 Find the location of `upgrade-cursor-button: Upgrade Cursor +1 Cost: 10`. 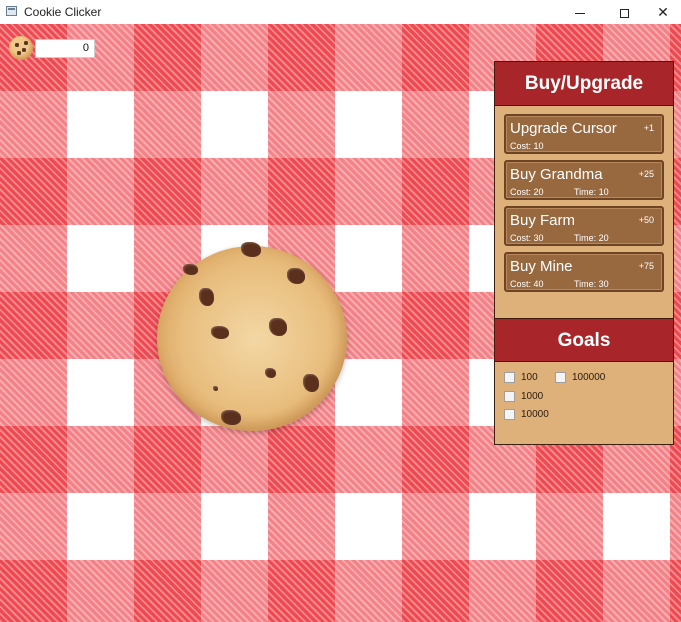

upgrade-cursor-button: Upgrade Cursor +1 Cost: 10 is located at coordinates (584, 134).